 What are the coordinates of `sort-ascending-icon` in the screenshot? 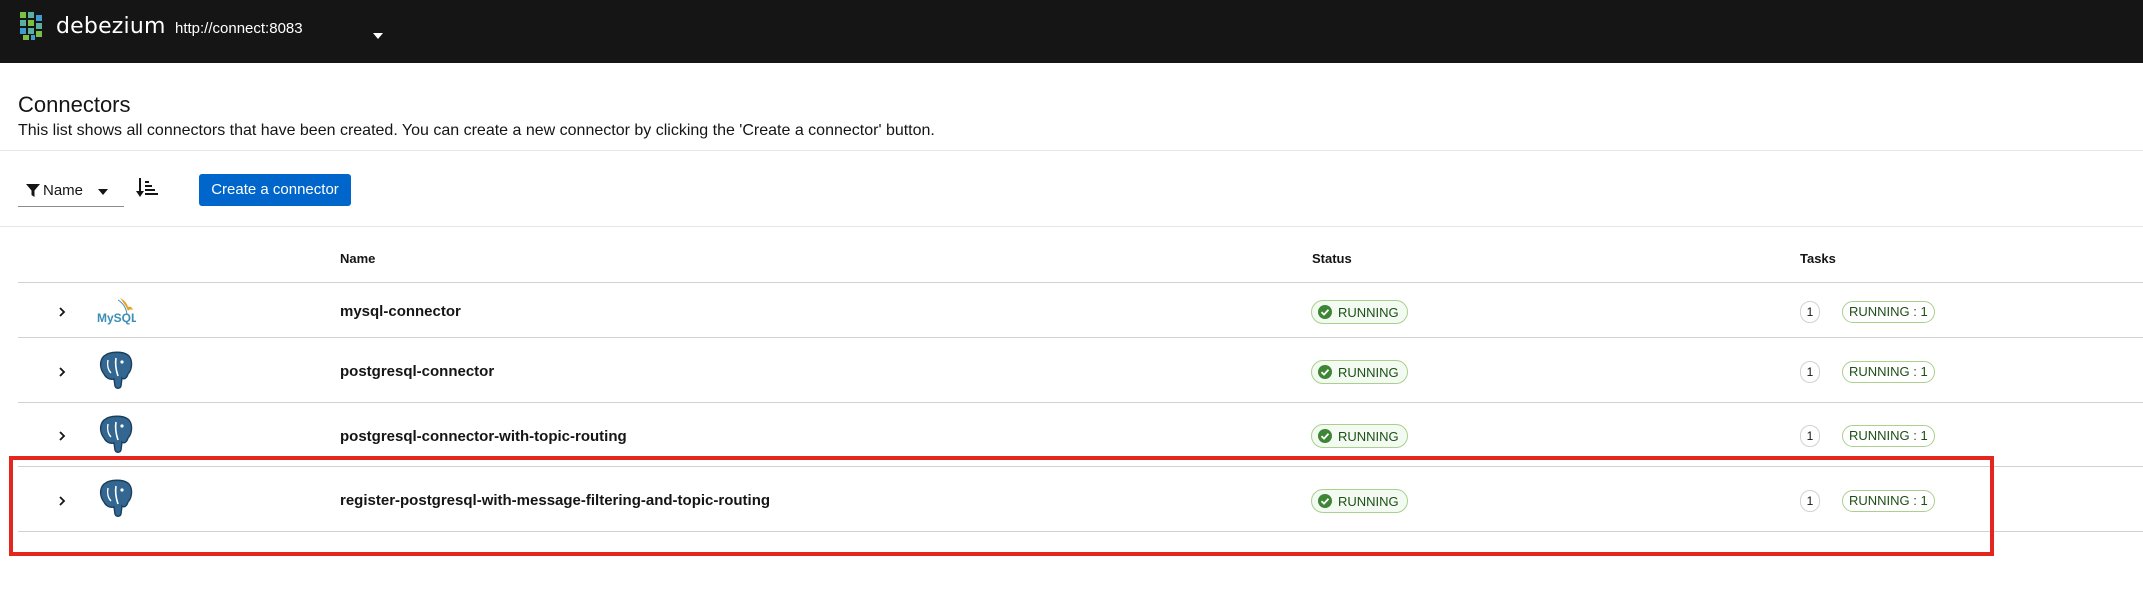 It's located at (147, 188).